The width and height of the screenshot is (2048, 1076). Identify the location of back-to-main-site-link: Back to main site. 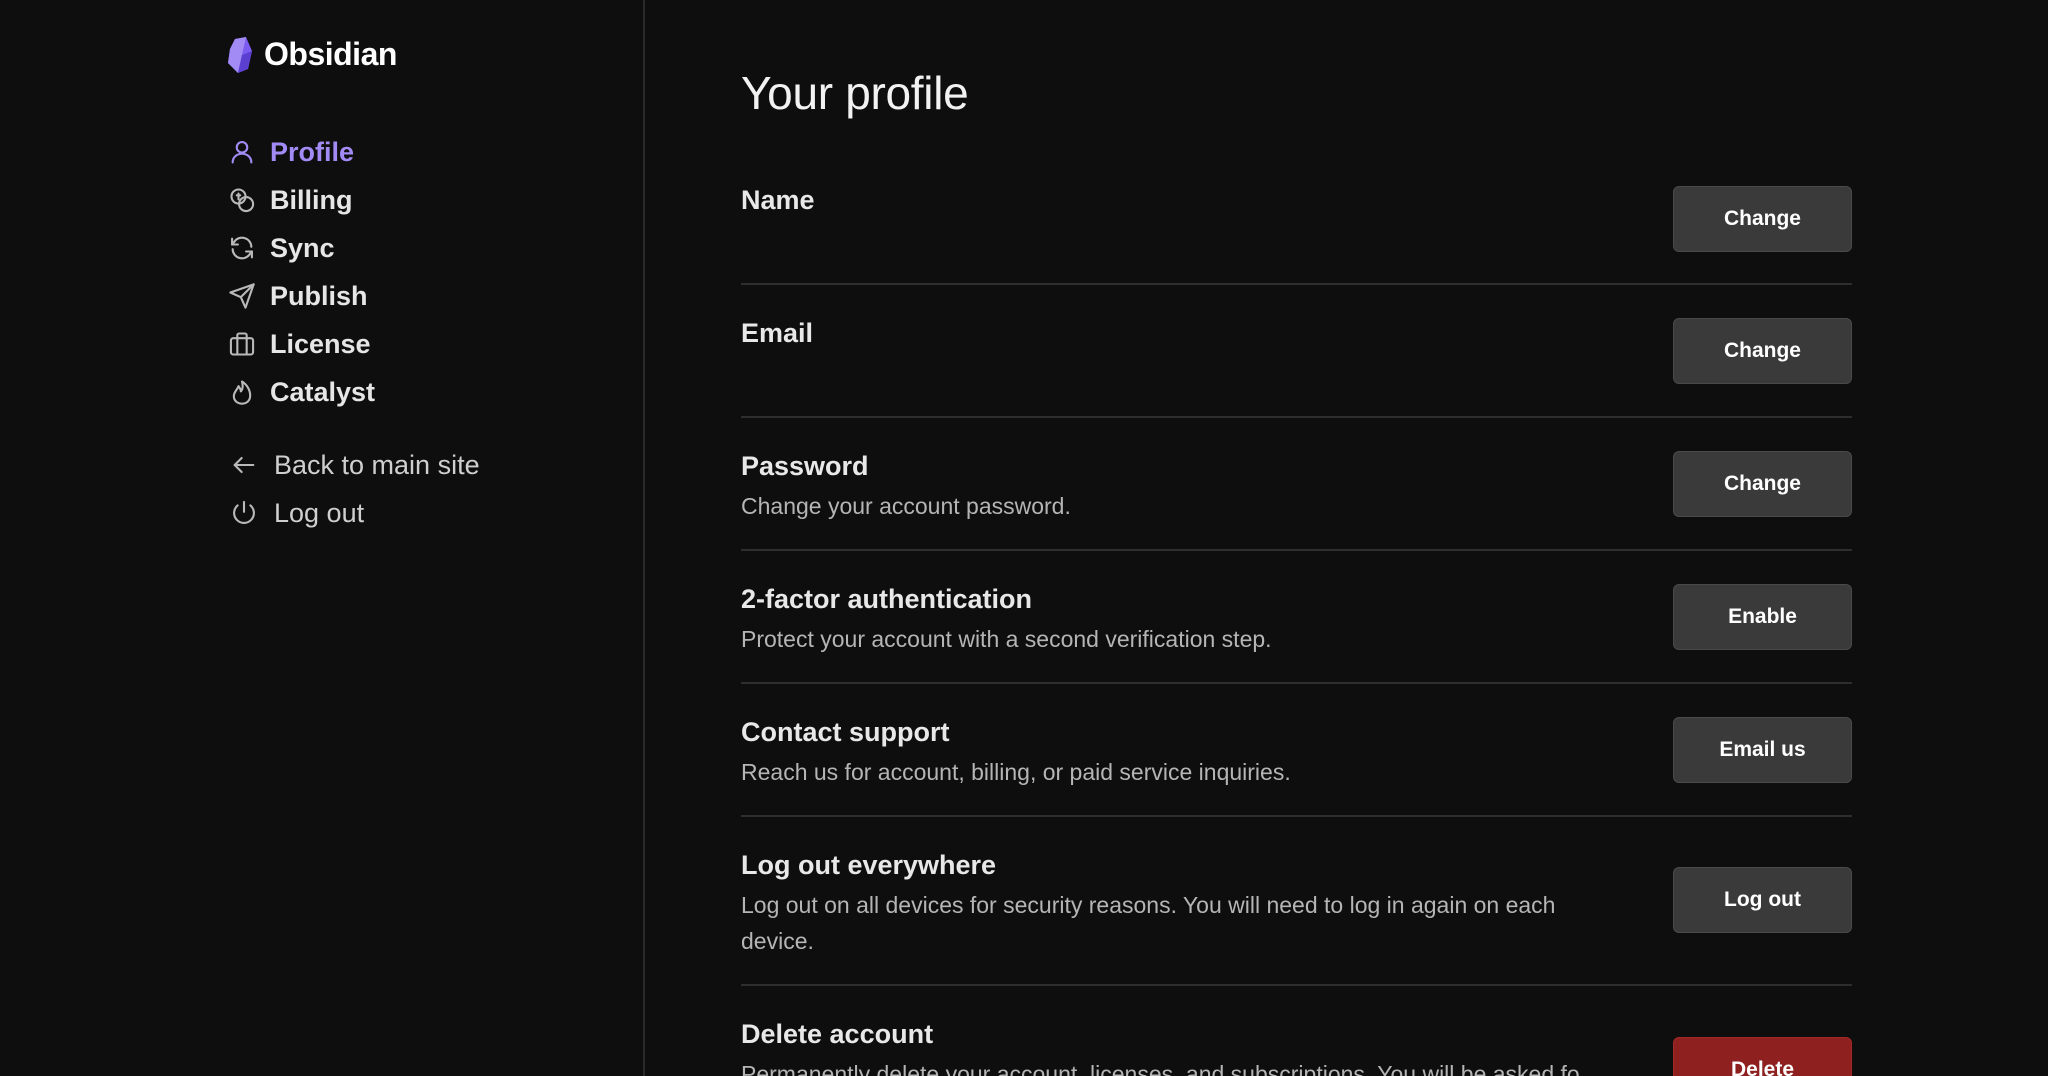
(355, 465).